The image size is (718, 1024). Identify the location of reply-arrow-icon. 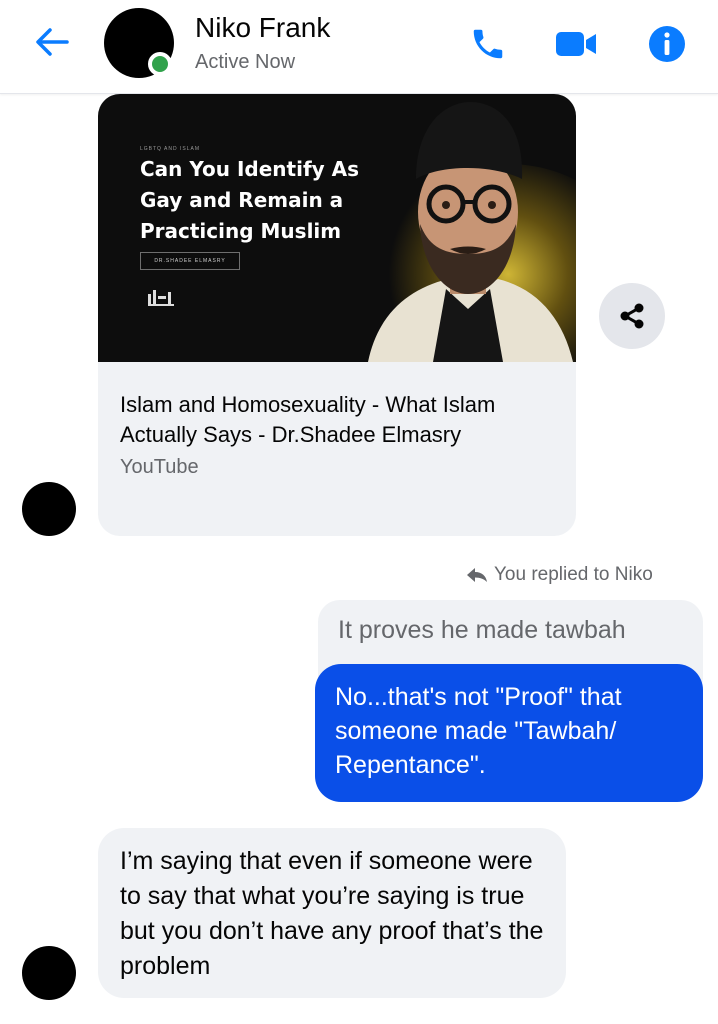
(477, 575).